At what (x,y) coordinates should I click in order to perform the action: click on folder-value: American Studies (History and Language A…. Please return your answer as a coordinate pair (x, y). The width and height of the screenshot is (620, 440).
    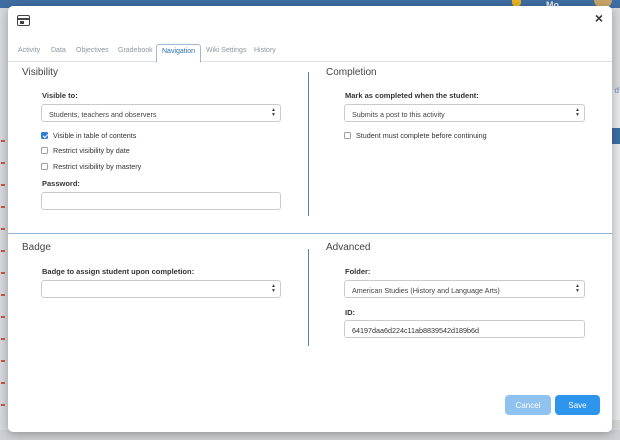
    Looking at the image, I should click on (426, 290).